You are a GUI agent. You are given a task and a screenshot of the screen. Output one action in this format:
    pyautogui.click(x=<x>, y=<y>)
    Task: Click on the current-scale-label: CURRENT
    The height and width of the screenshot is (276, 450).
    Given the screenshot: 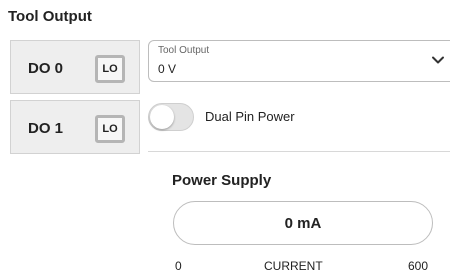 What is the action you would take?
    pyautogui.click(x=293, y=266)
    